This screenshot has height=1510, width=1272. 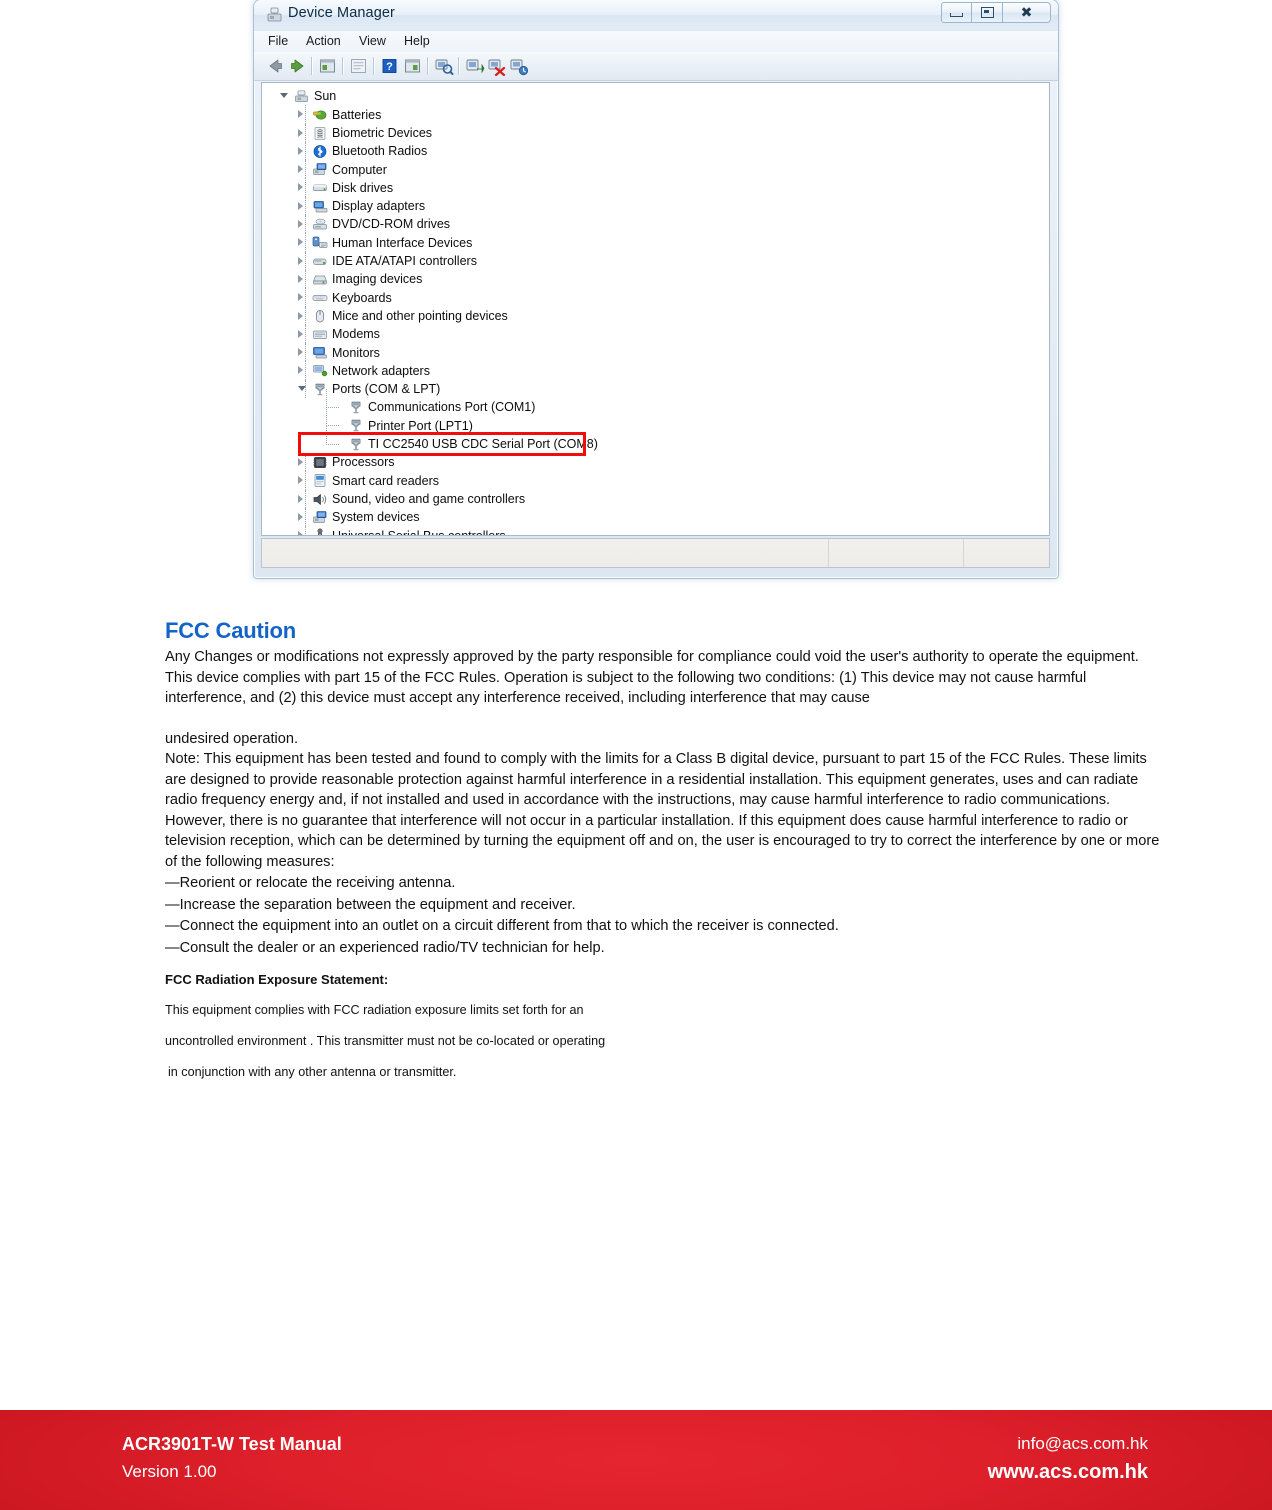 I want to click on toolbar: ?, so click(x=656, y=66).